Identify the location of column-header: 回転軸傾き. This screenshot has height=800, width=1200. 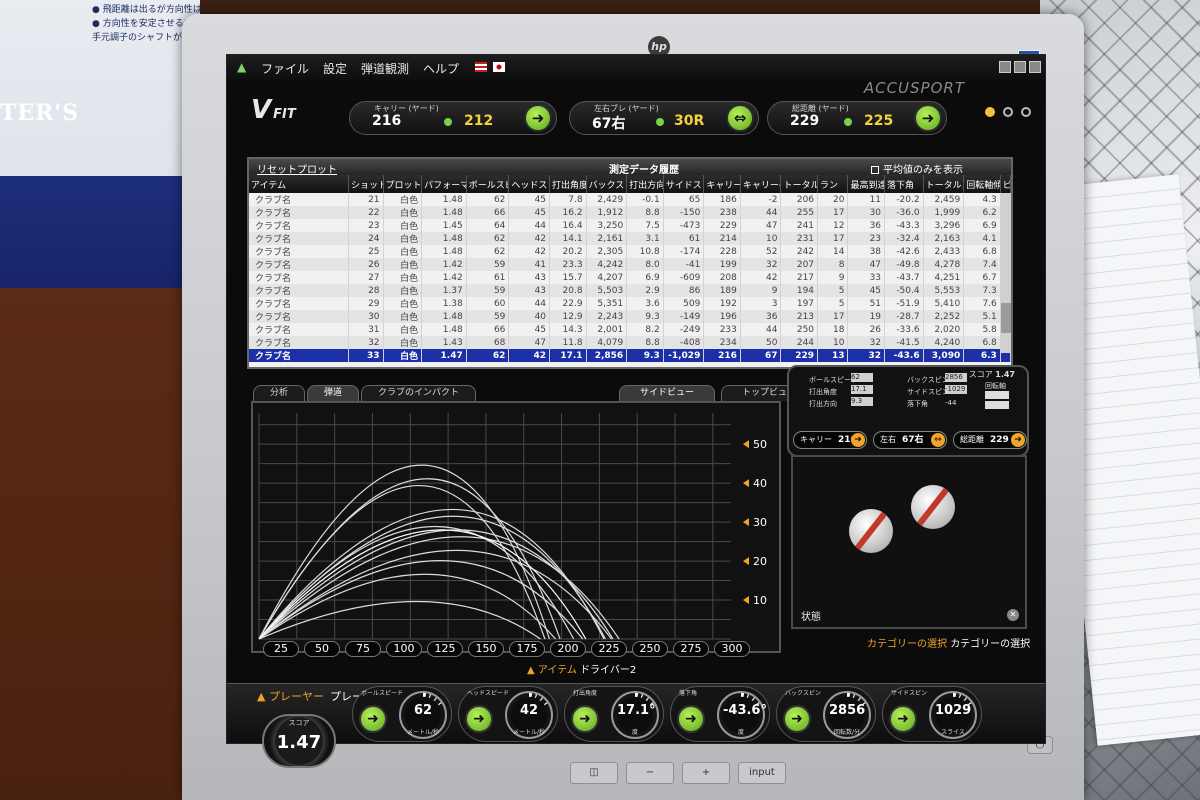
(982, 184).